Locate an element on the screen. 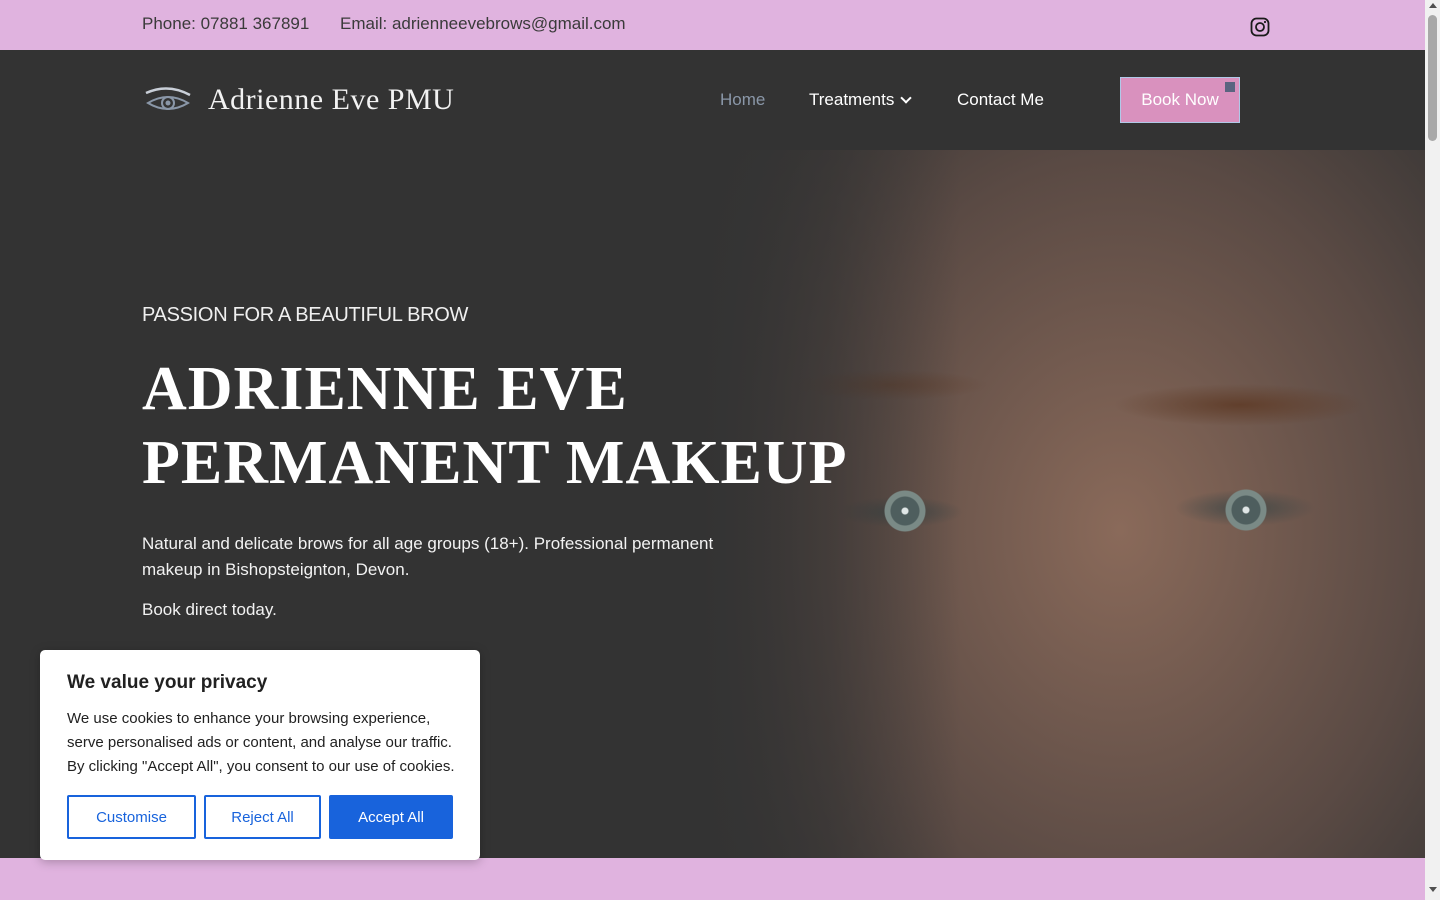 The width and height of the screenshot is (1440, 900). nav-treatments: Treatments is located at coordinates (861, 100).